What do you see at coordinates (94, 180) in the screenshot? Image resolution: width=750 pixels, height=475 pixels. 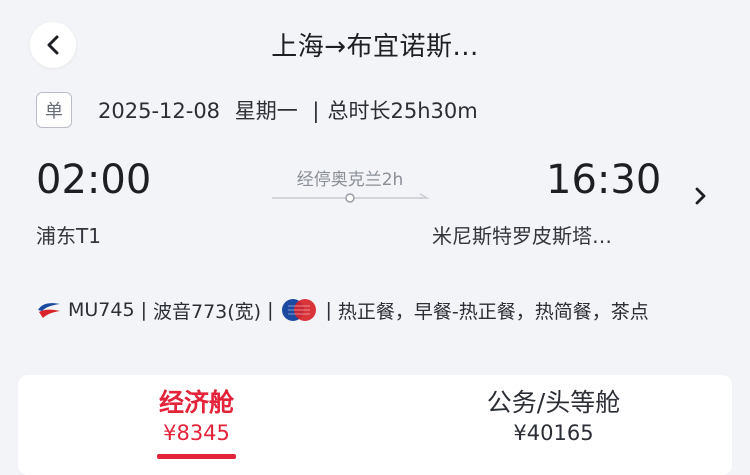 I see `departure-time: 02:00` at bounding box center [94, 180].